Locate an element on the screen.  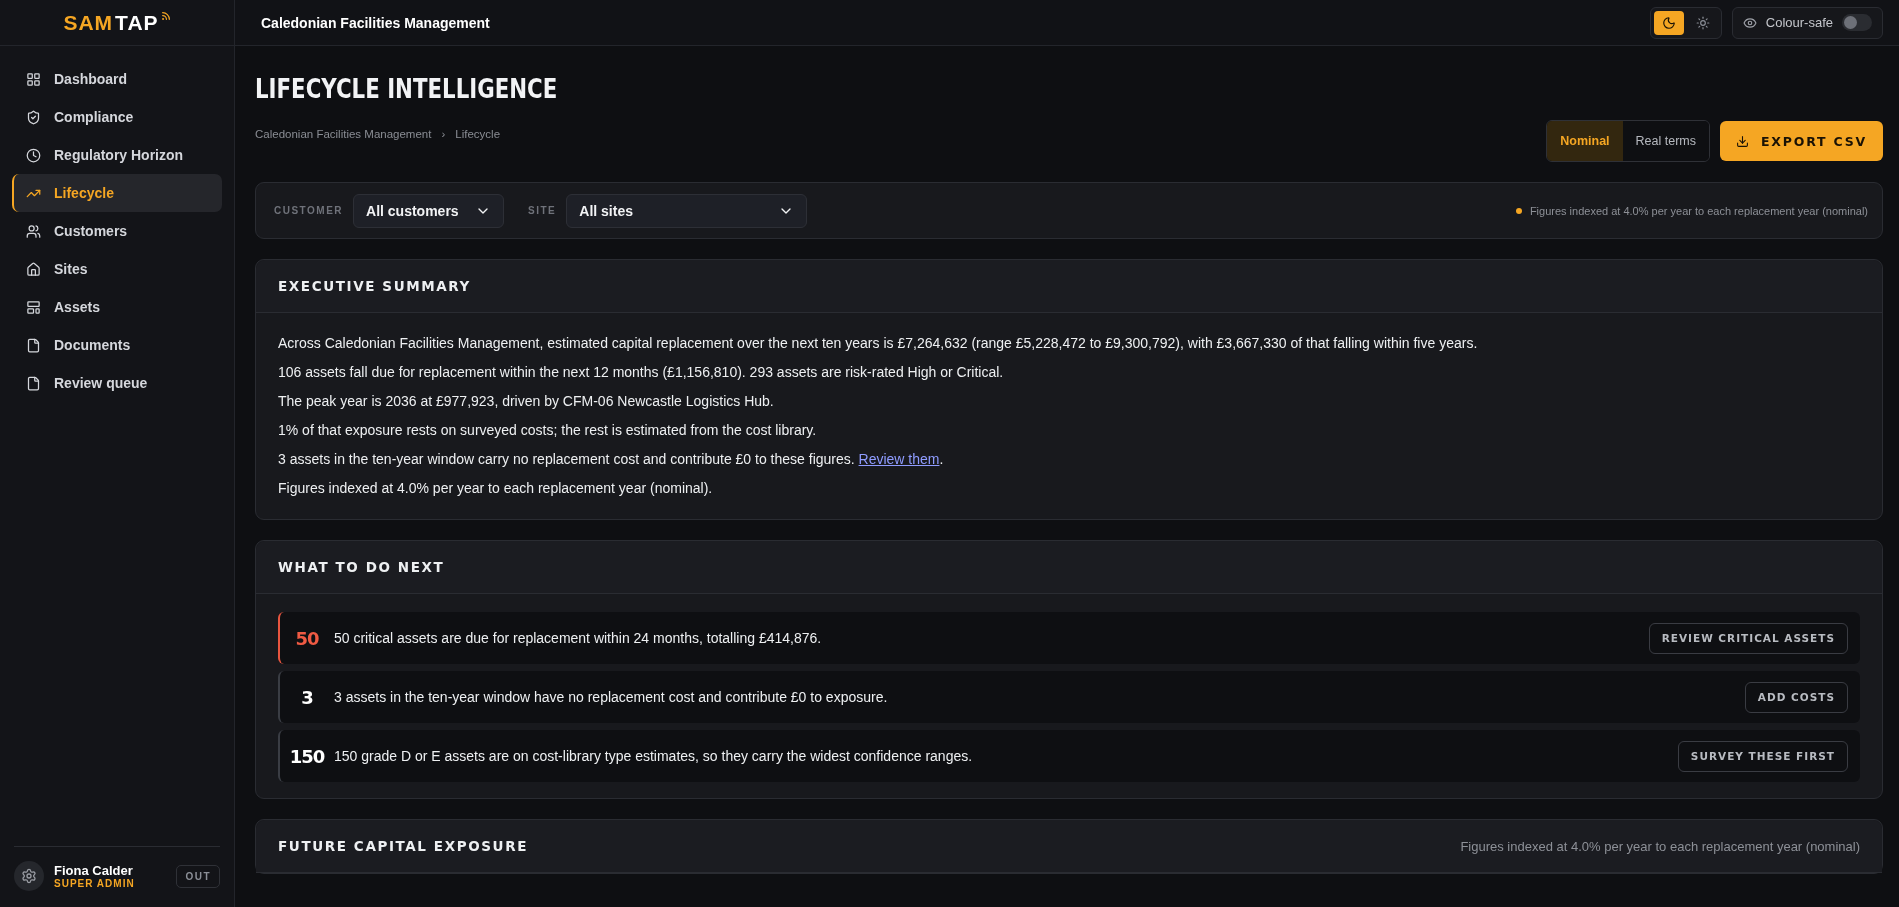
user-name: Fiona Calder is located at coordinates (94, 870).